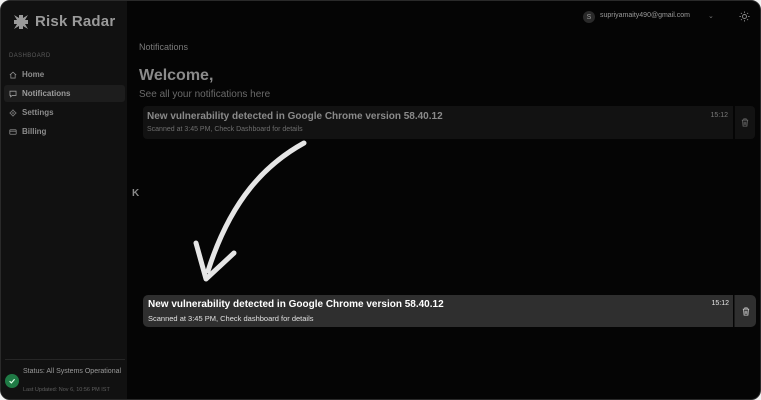 This screenshot has height=400, width=761. Describe the element at coordinates (64, 74) in the screenshot. I see `sidebar-item-home: Home` at that location.